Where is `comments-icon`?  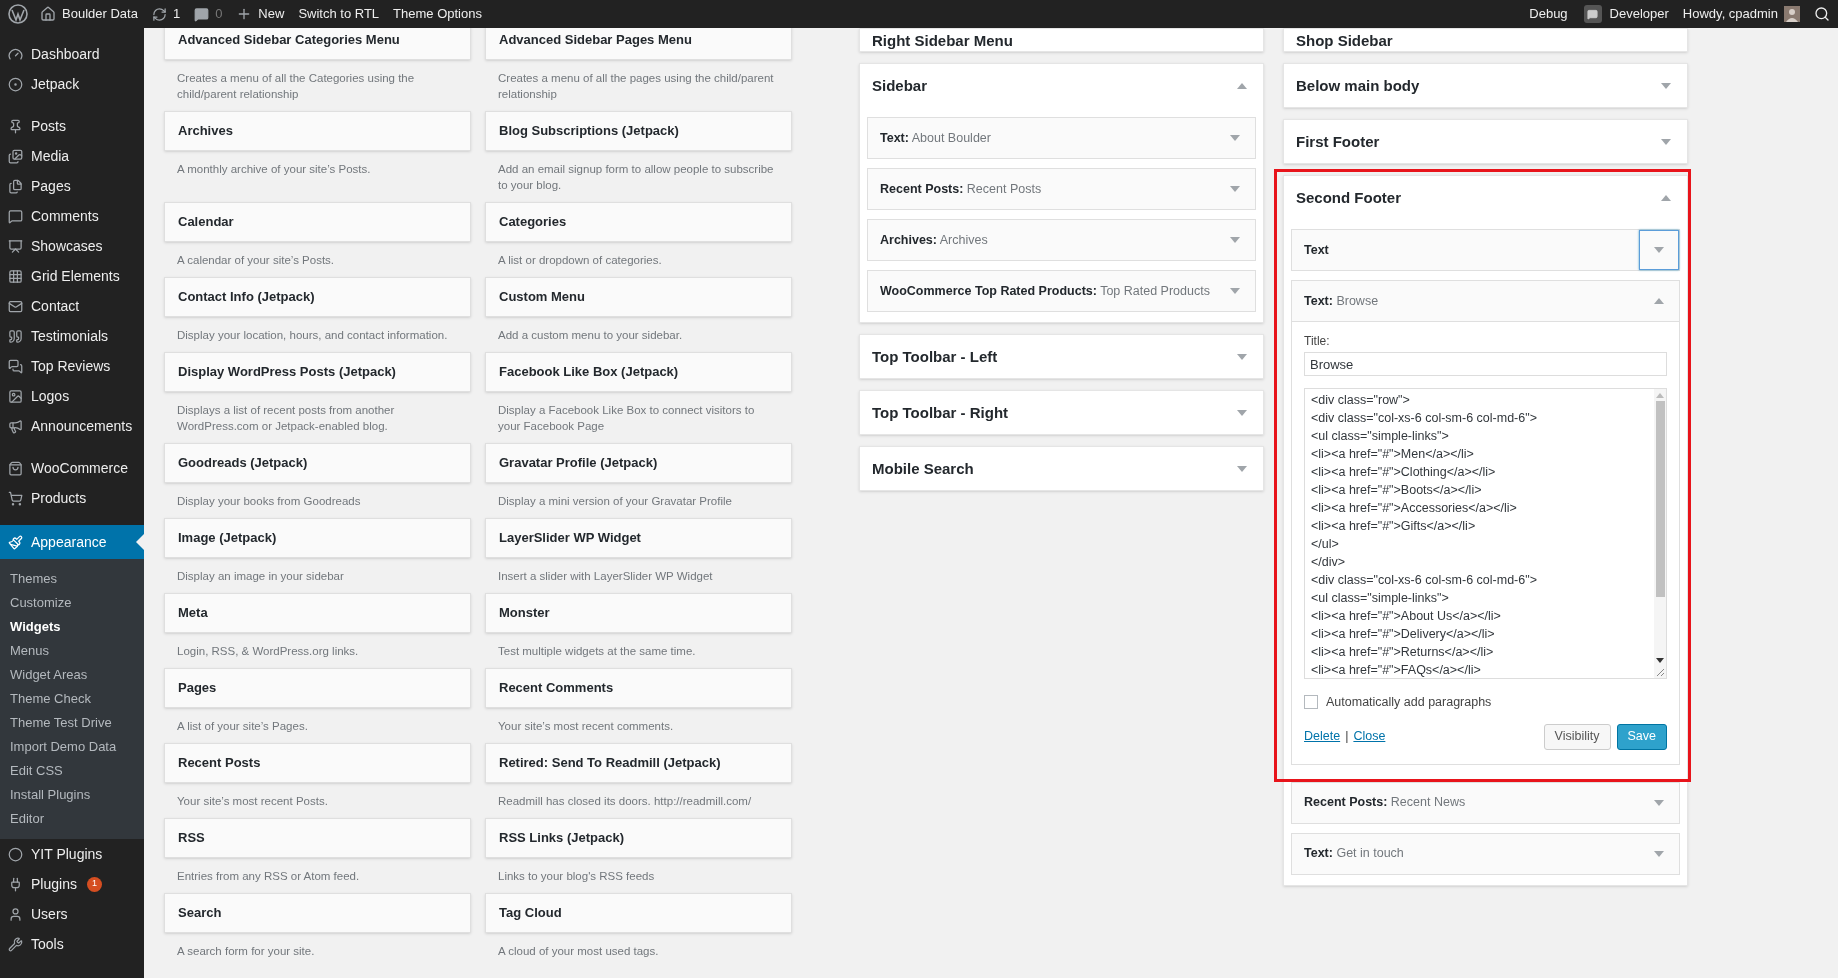
comments-icon is located at coordinates (202, 14).